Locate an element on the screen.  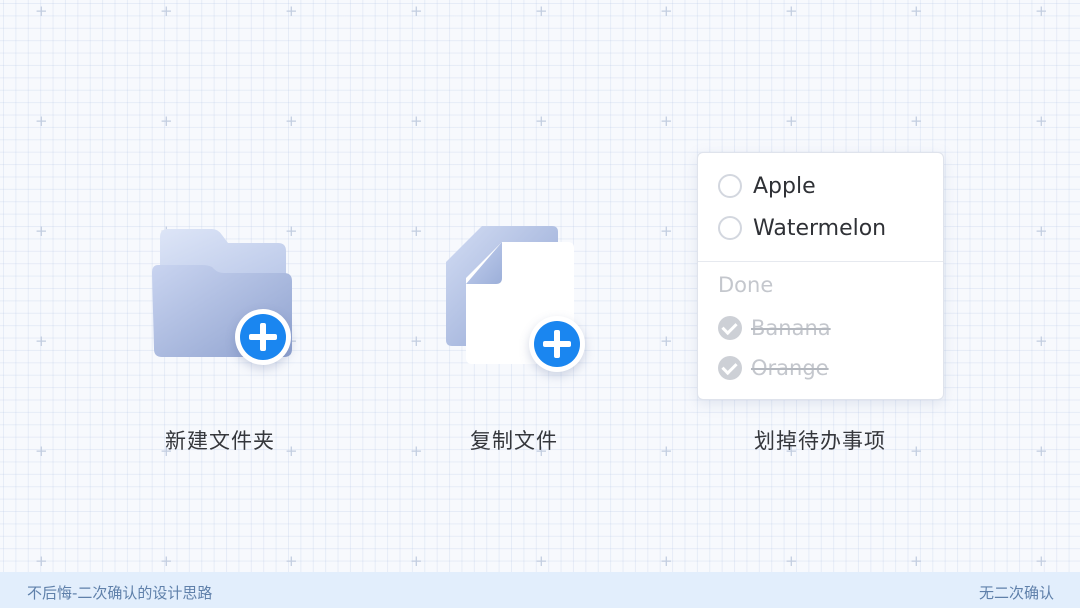
caption-new-folder: 新建文件夹 is located at coordinates (220, 441).